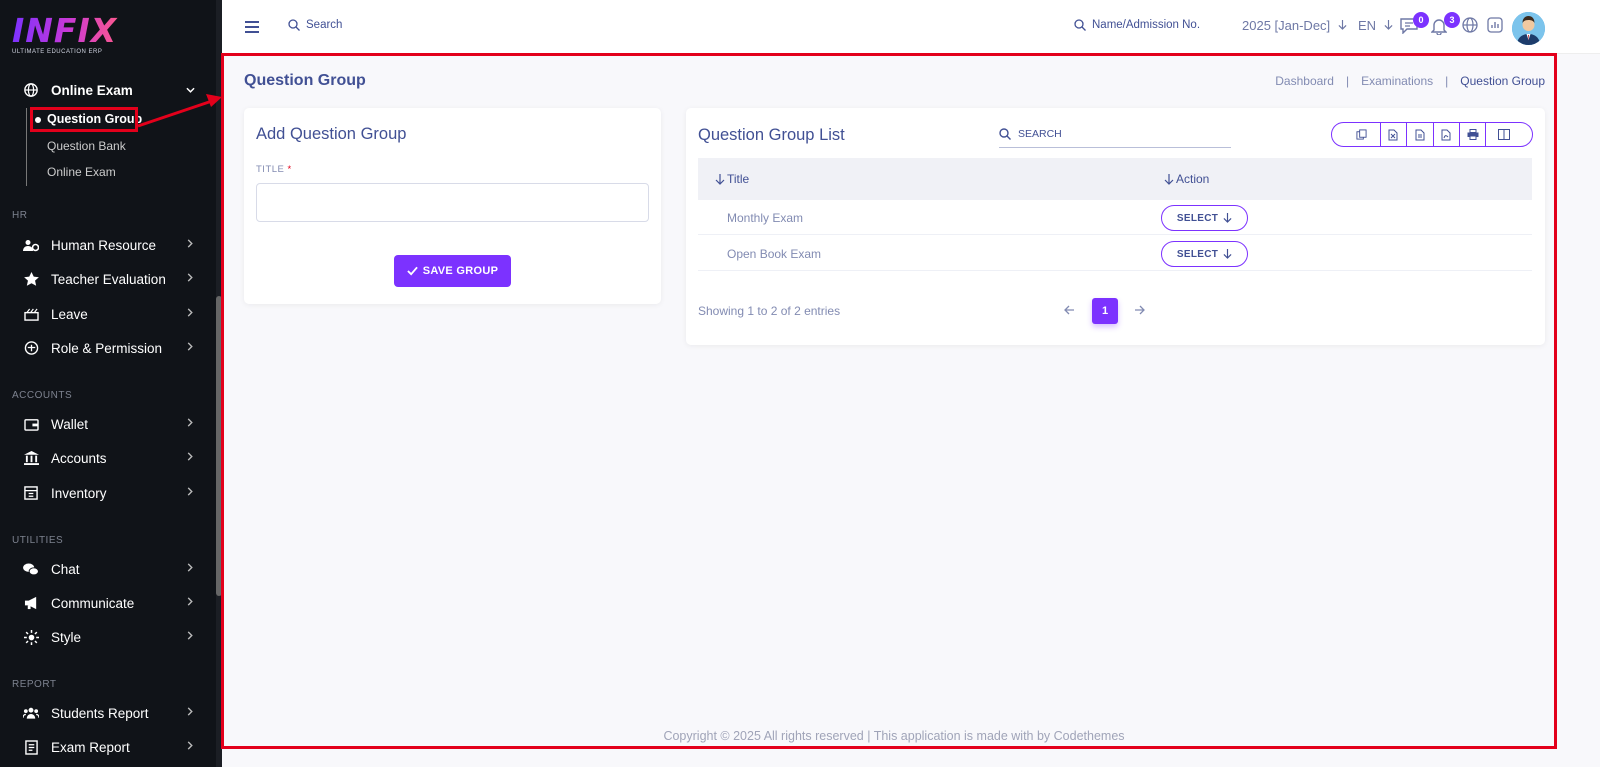 The width and height of the screenshot is (1600, 767). I want to click on save-group-button: SAVE GROUP, so click(452, 271).